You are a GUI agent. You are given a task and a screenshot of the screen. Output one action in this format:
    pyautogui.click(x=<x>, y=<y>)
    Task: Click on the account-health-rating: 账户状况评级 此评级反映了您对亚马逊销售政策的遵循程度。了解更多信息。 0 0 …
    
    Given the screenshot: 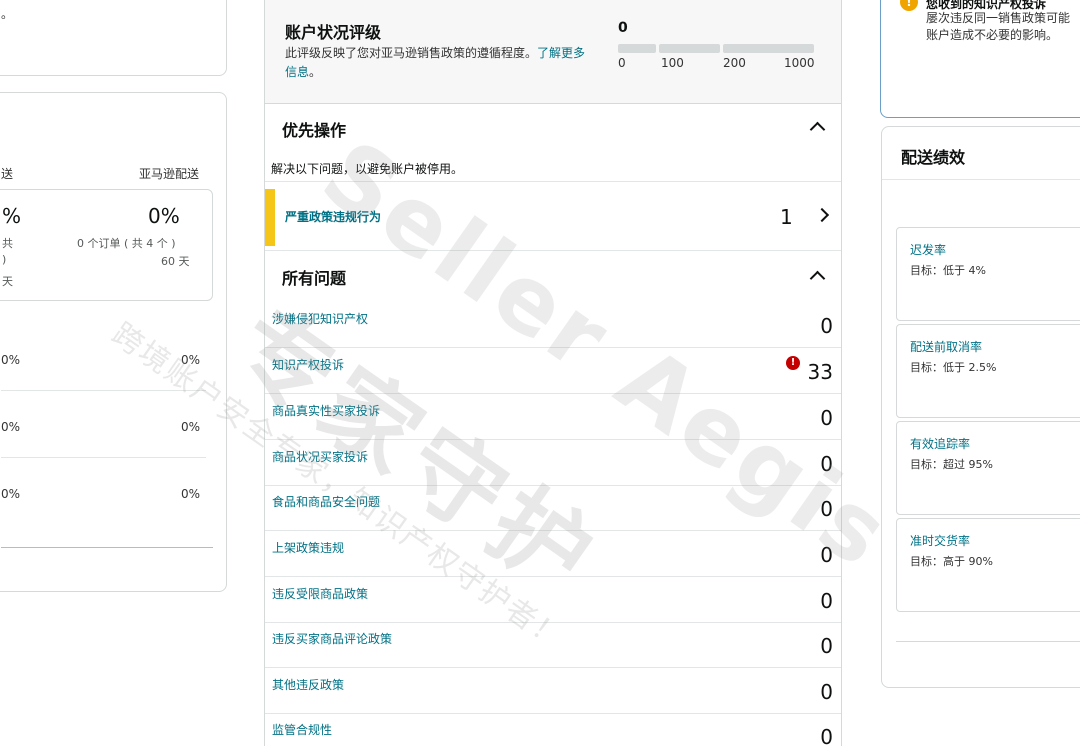 What is the action you would take?
    pyautogui.click(x=553, y=52)
    